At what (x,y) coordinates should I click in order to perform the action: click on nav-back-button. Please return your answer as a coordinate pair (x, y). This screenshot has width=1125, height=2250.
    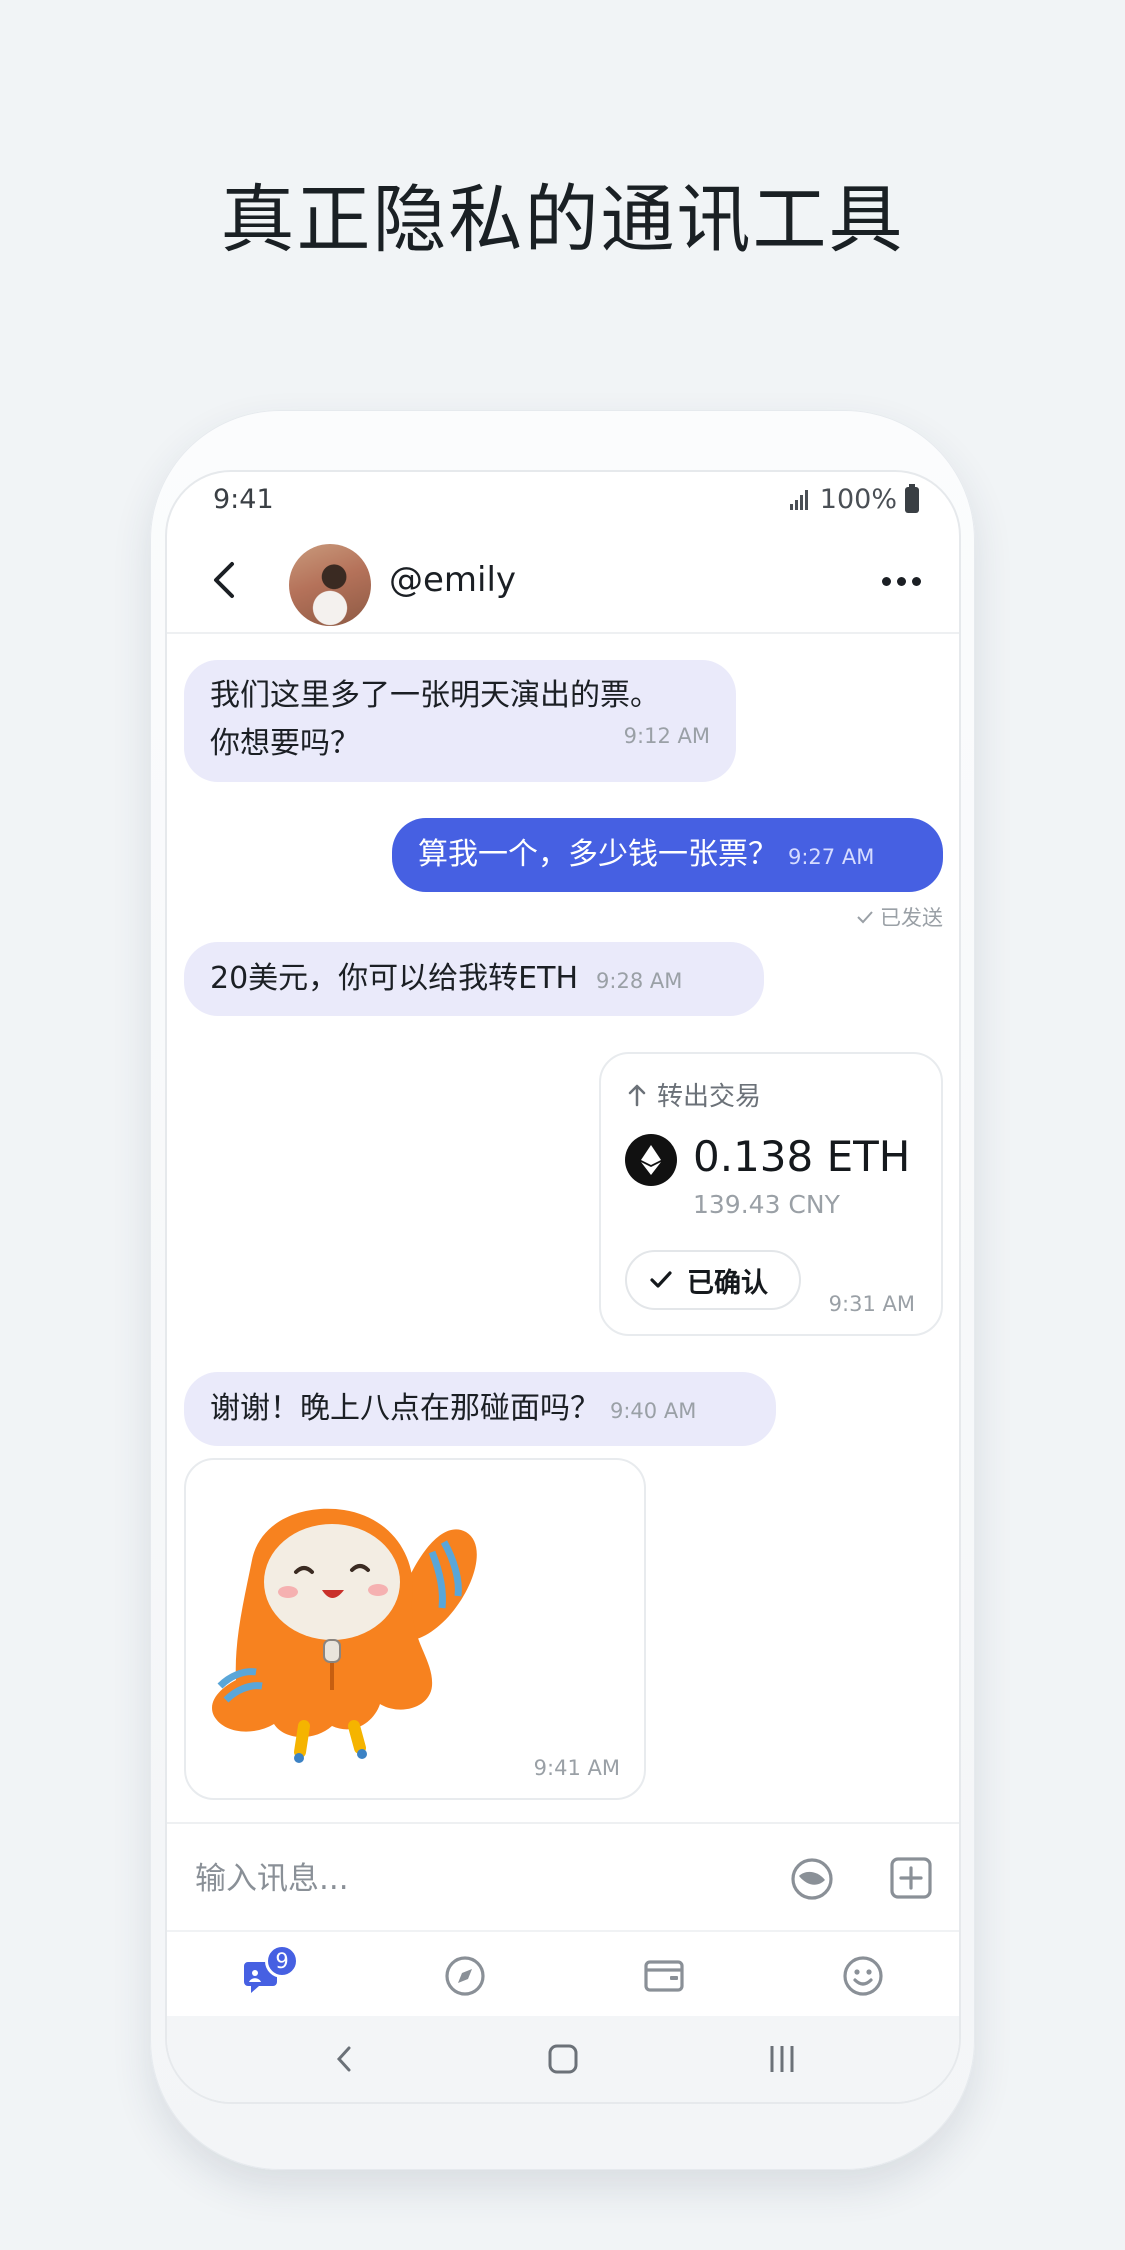
    Looking at the image, I should click on (344, 2059).